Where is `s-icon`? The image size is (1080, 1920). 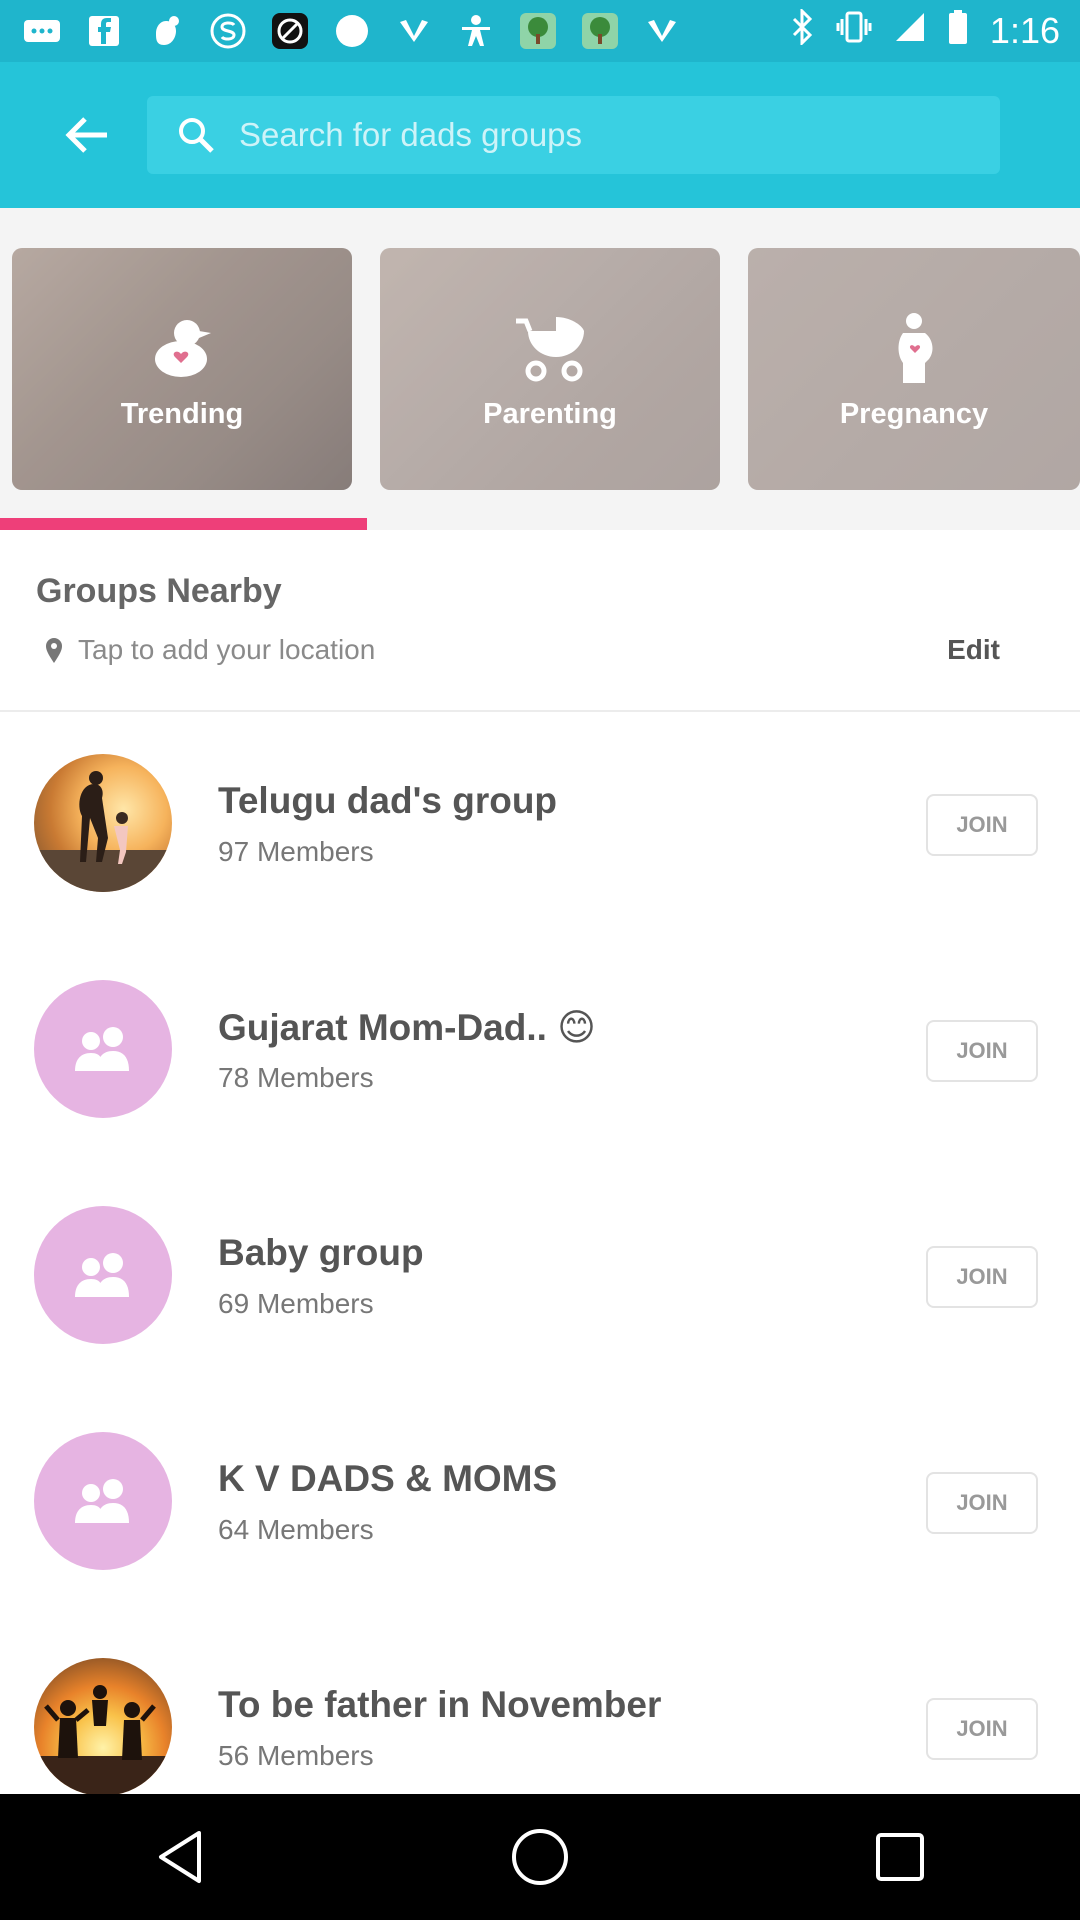 s-icon is located at coordinates (228, 31).